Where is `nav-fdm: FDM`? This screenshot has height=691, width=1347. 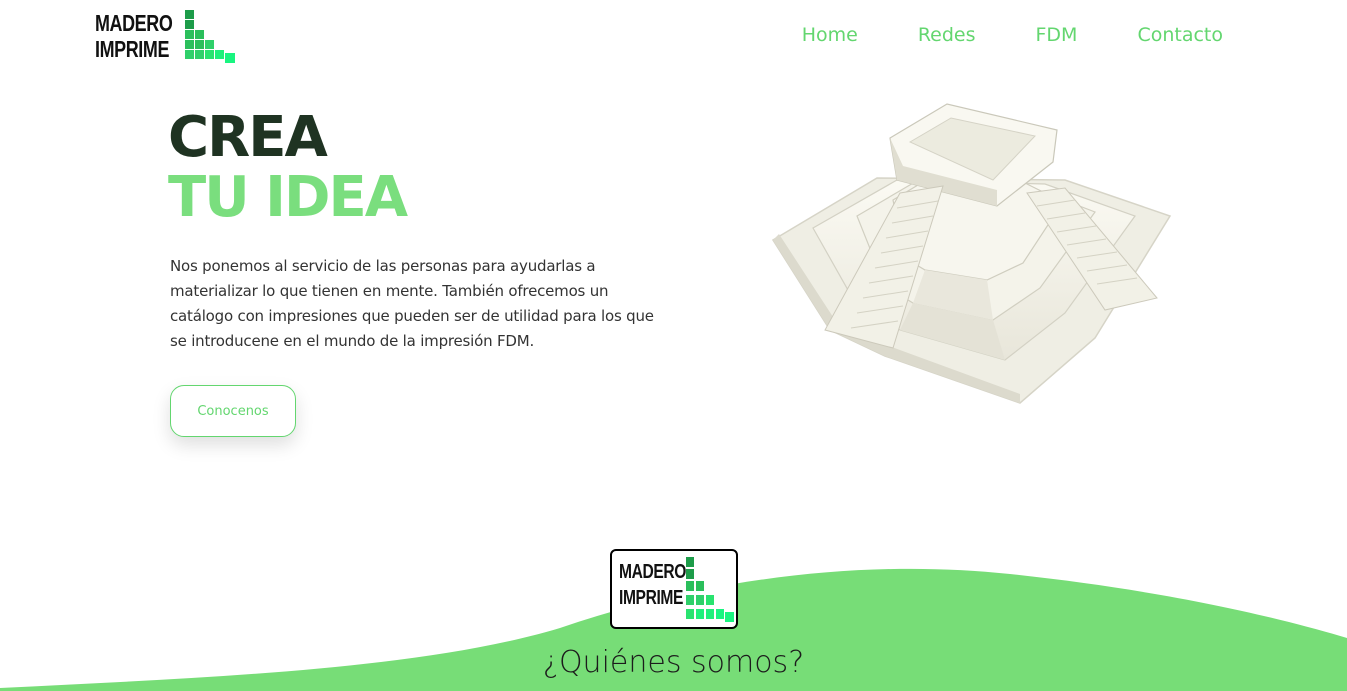
nav-fdm: FDM is located at coordinates (1057, 35).